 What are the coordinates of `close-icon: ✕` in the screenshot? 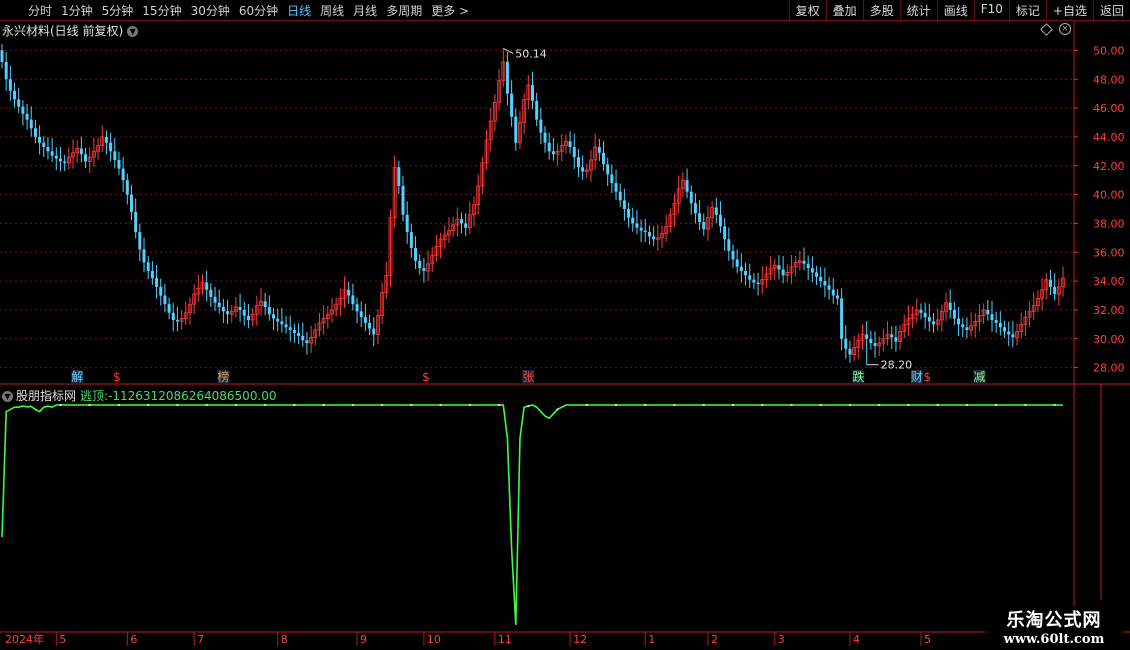 It's located at (1065, 29).